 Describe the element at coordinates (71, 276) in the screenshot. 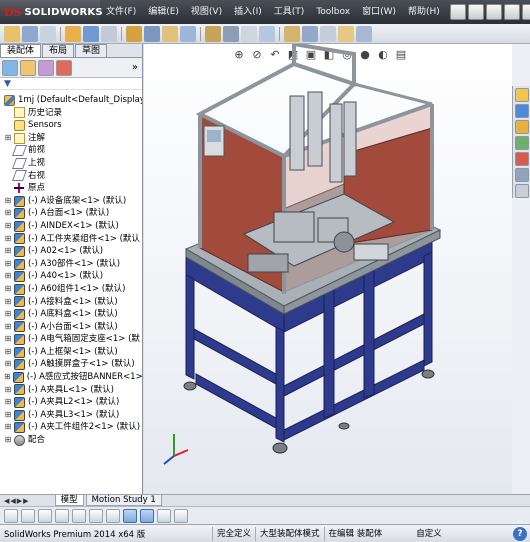

I see `tree-component: ⊞ (-) A40<1> (默认)` at that location.